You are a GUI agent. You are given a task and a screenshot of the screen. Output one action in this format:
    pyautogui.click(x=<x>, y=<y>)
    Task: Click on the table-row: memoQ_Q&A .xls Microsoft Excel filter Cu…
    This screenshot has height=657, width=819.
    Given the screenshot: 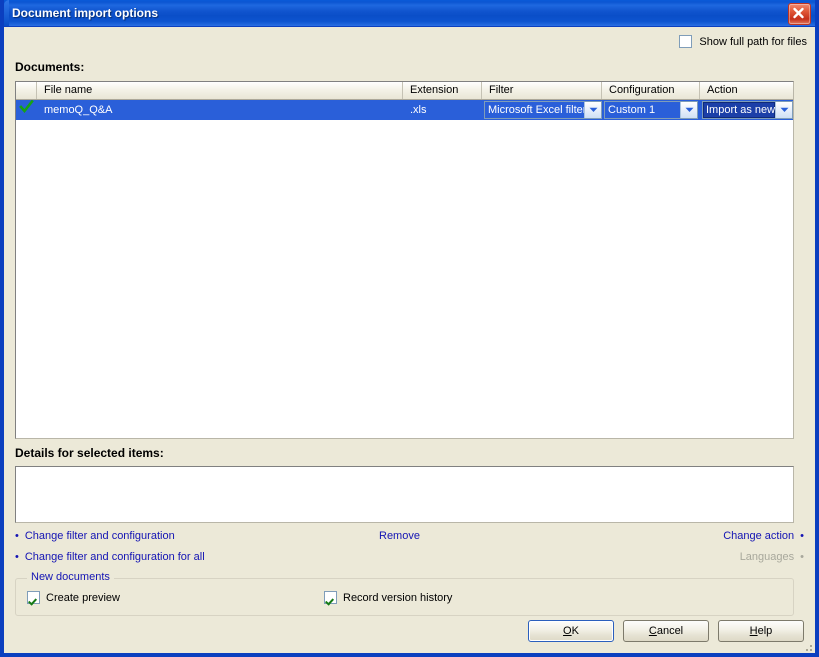 What is the action you would take?
    pyautogui.click(x=404, y=110)
    